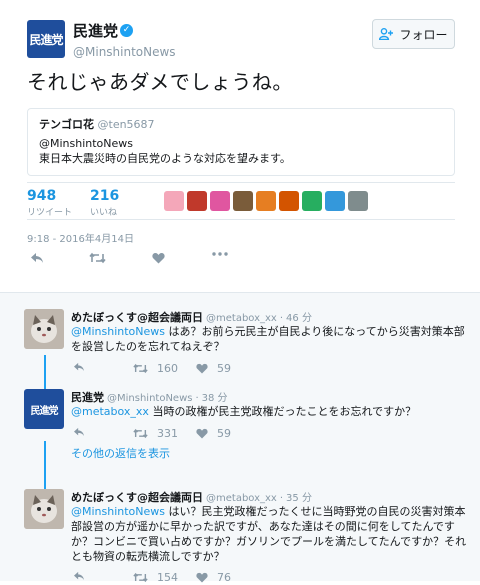 This screenshot has width=480, height=585. What do you see at coordinates (42, 196) in the screenshot?
I see `retweet-count: 948` at bounding box center [42, 196].